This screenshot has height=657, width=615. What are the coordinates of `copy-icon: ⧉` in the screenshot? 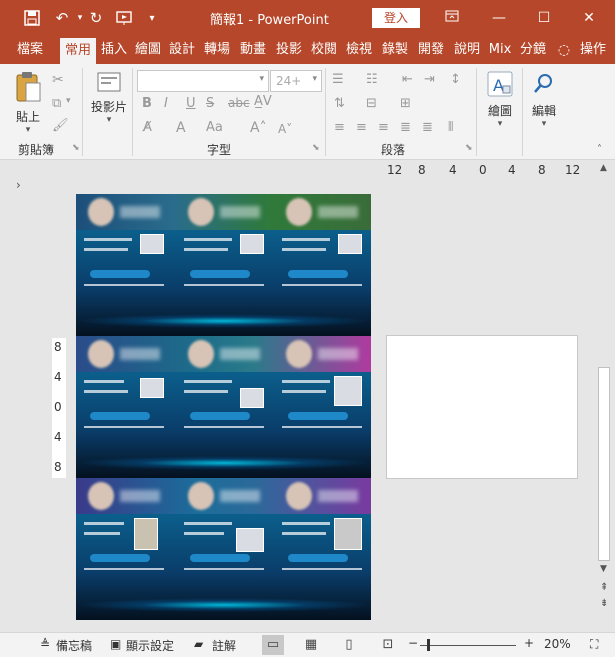 It's located at (56, 103).